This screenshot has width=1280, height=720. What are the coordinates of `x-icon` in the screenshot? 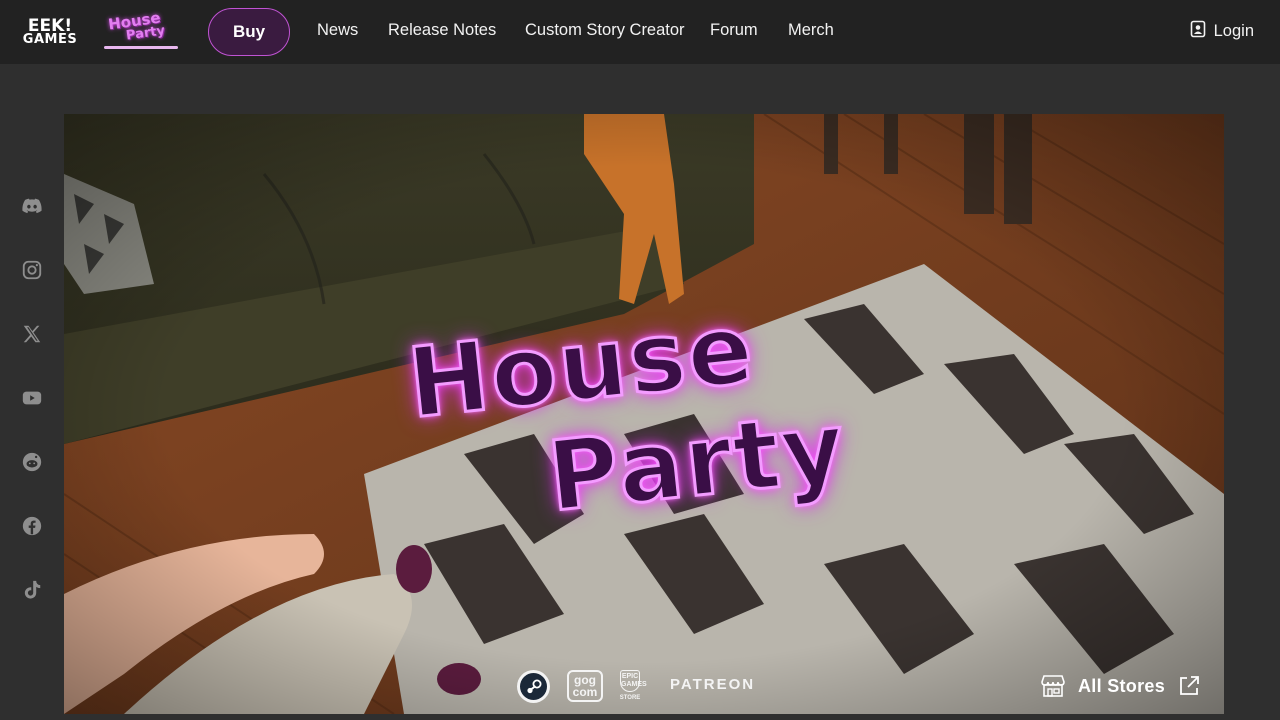 It's located at (32, 334).